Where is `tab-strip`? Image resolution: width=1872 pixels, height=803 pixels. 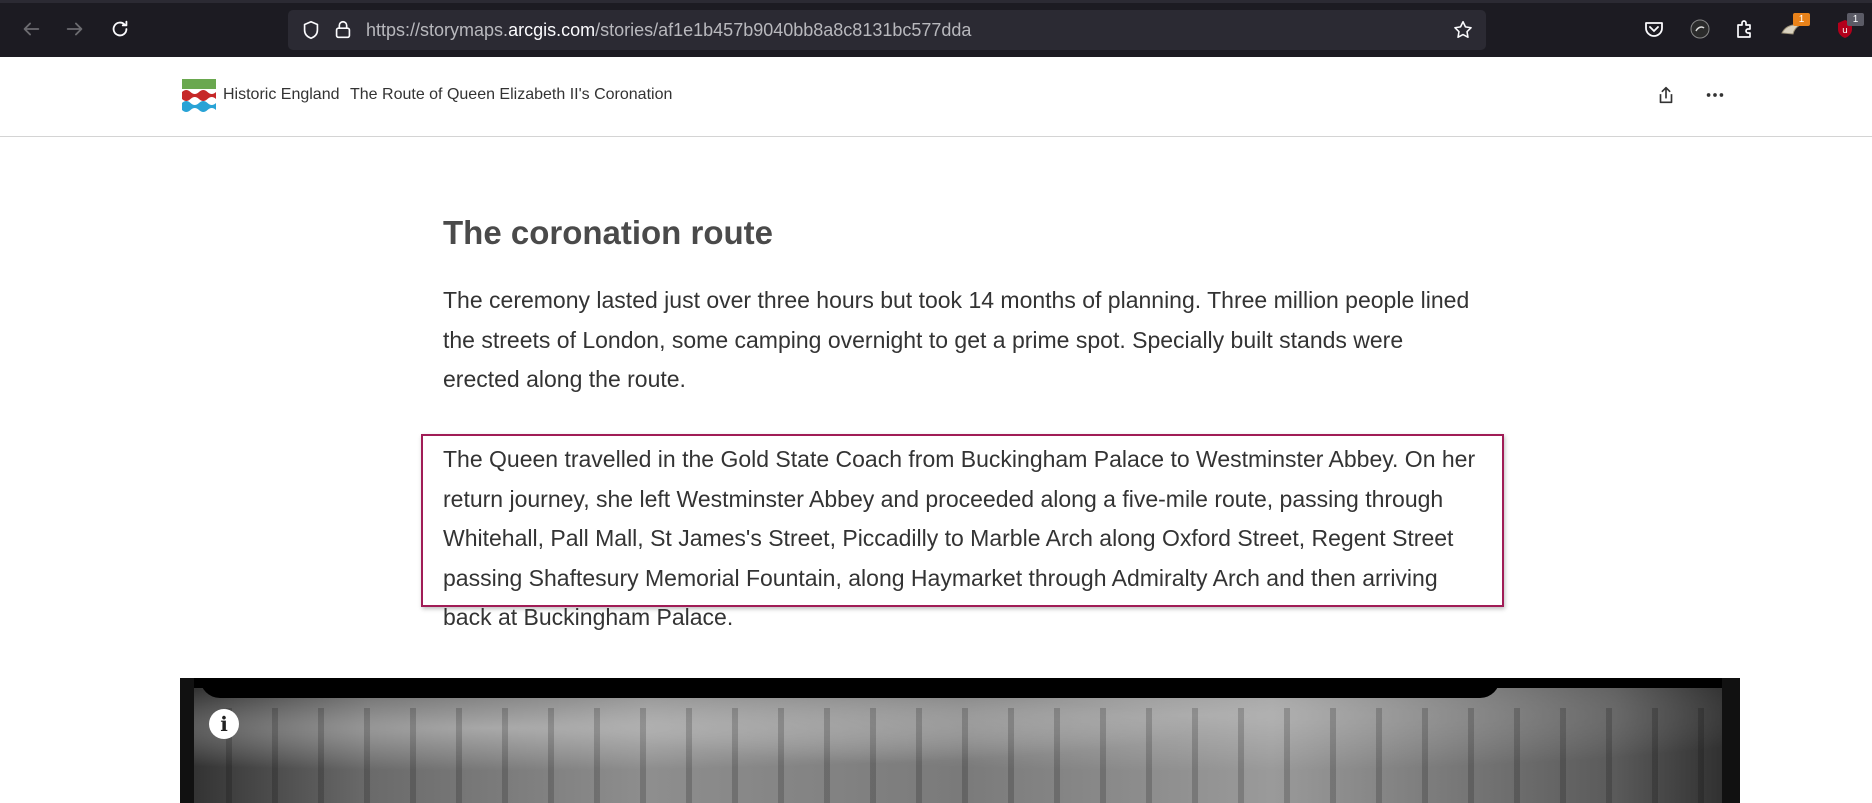 tab-strip is located at coordinates (936, 1).